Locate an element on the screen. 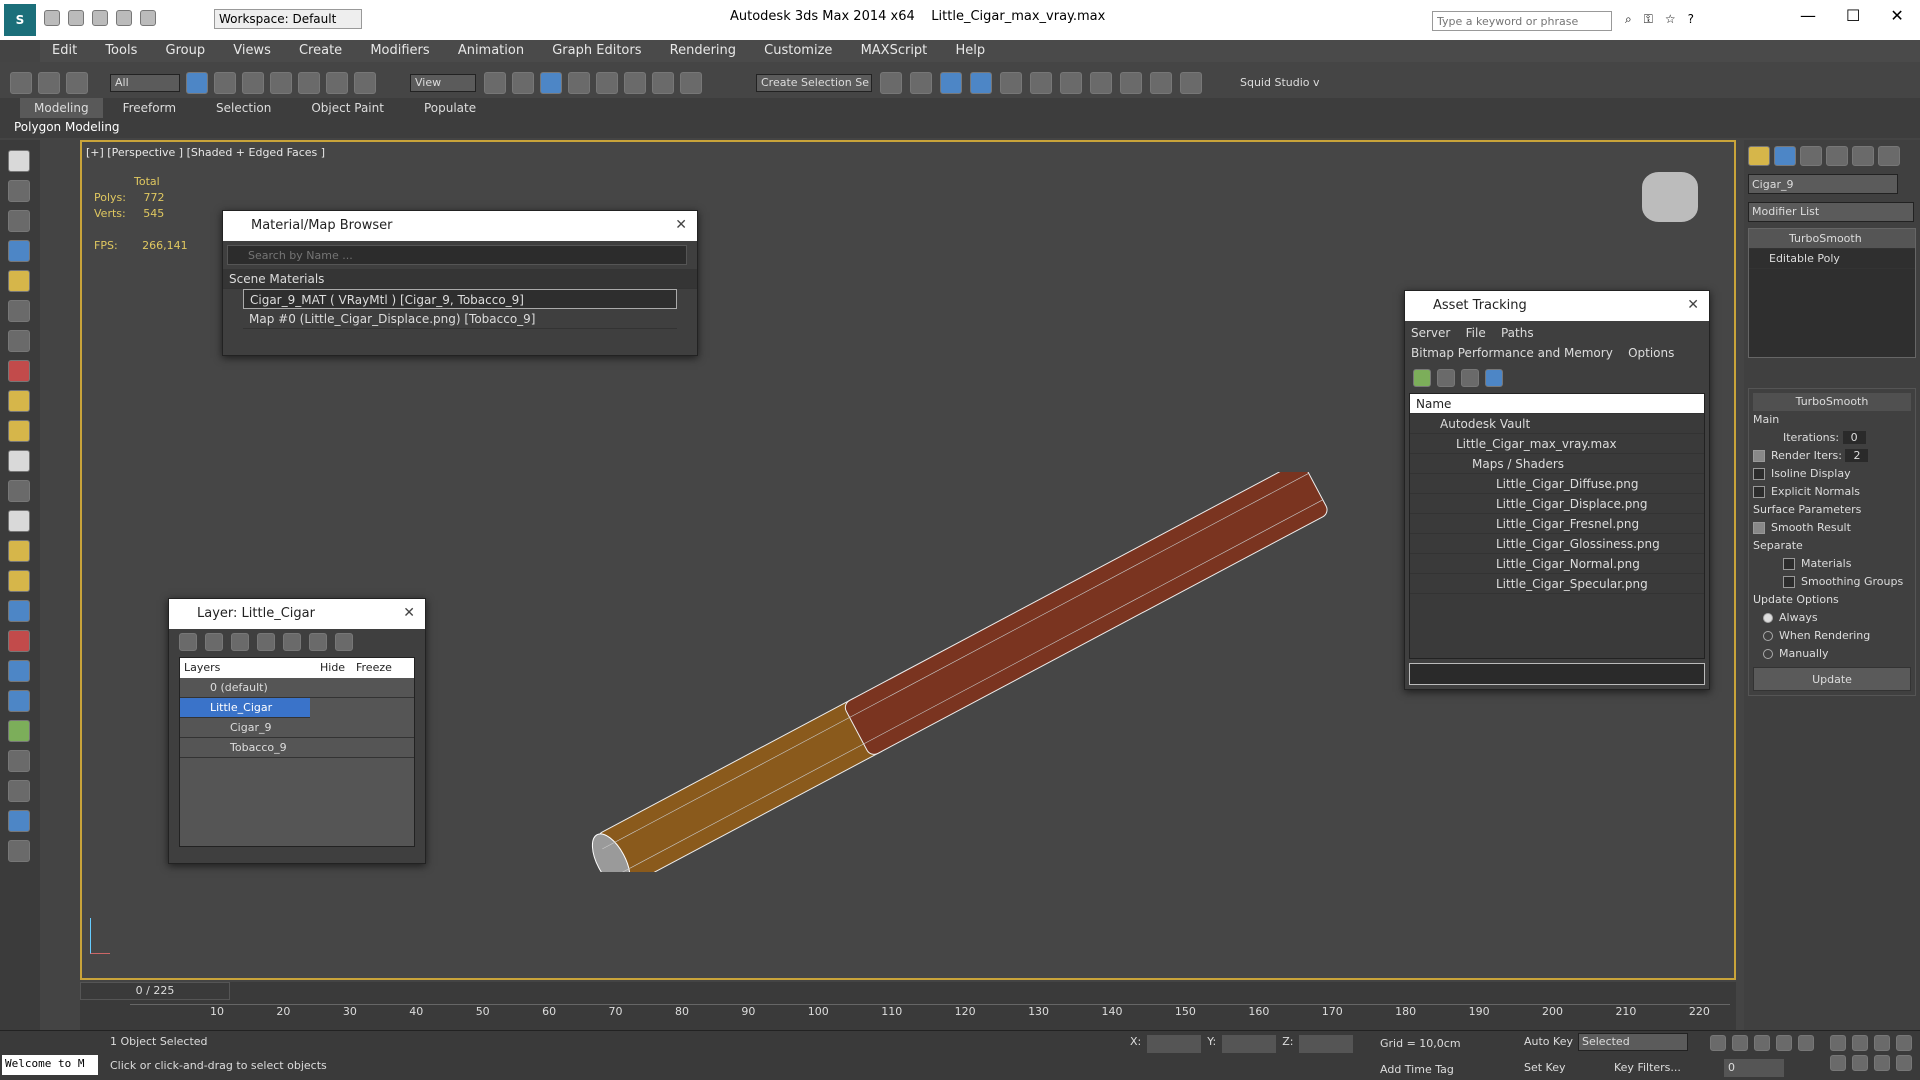 The width and height of the screenshot is (1920, 1080). modifier-list-dropdown: Modifier List is located at coordinates (1831, 212).